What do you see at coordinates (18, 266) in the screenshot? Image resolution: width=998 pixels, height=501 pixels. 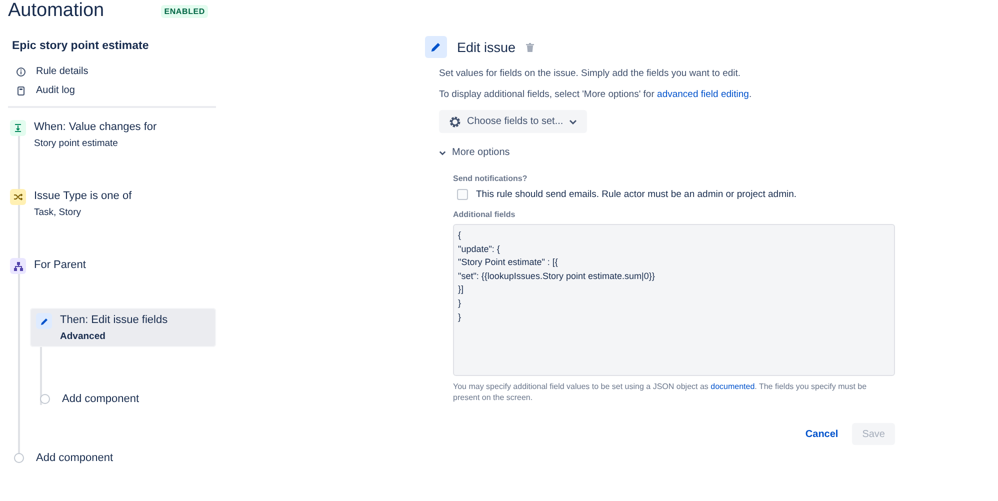 I see `hierarchy-icon` at bounding box center [18, 266].